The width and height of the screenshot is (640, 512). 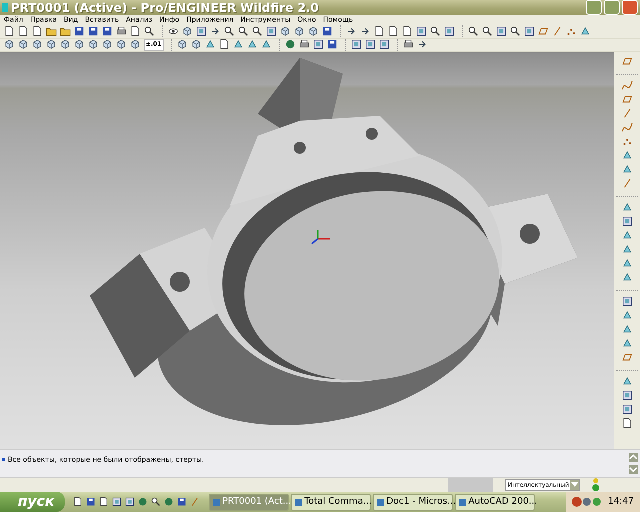 I want to click on restore-button, so click(x=612, y=8).